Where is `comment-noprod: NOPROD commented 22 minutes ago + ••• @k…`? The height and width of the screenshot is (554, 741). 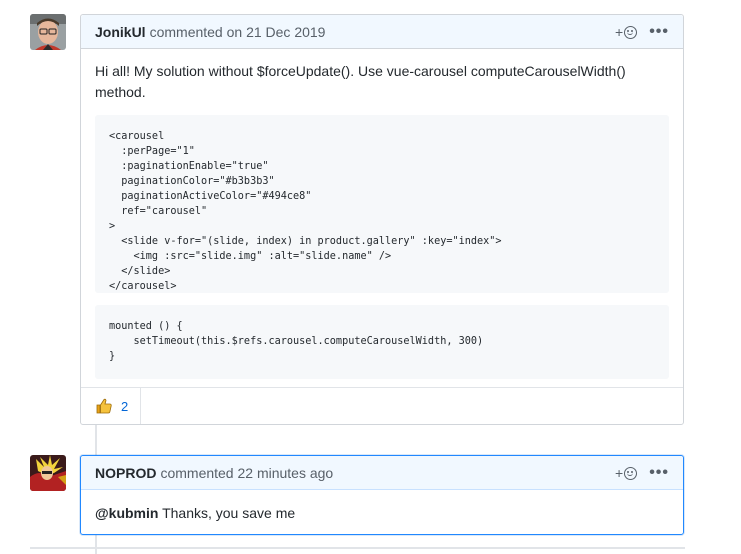 comment-noprod: NOPROD commented 22 minutes ago + ••• @k… is located at coordinates (382, 495).